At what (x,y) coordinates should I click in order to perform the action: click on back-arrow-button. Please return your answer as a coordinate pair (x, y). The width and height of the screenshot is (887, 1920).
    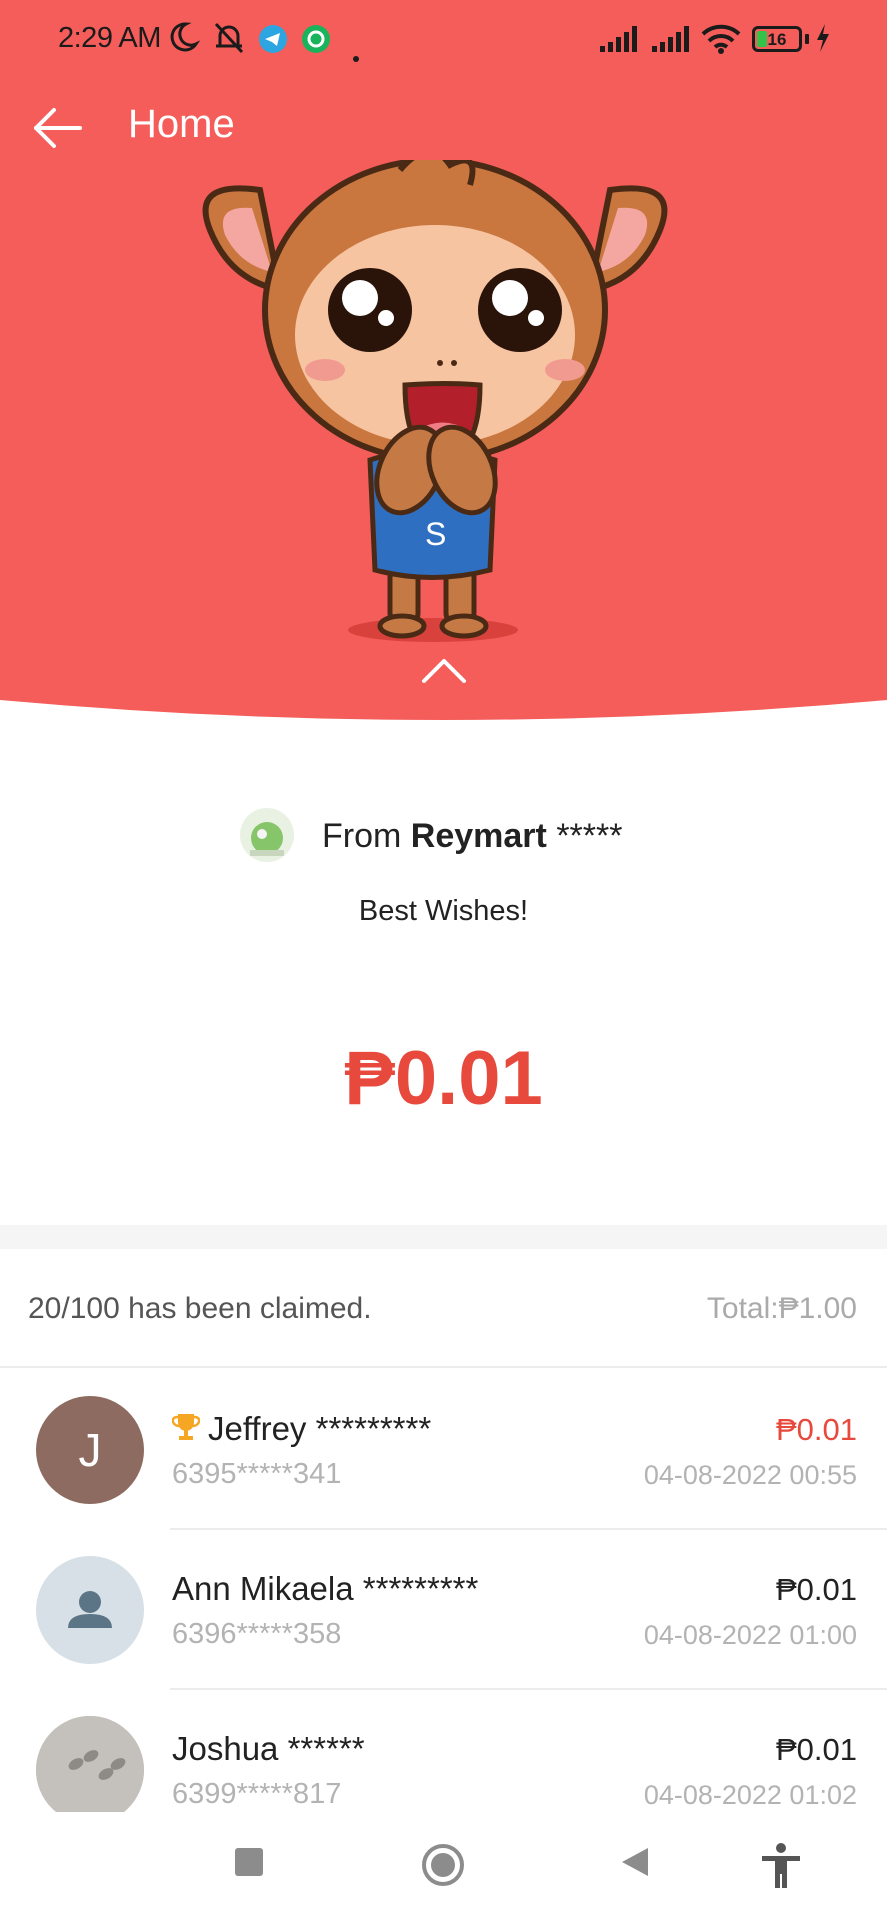
    Looking at the image, I should click on (58, 128).